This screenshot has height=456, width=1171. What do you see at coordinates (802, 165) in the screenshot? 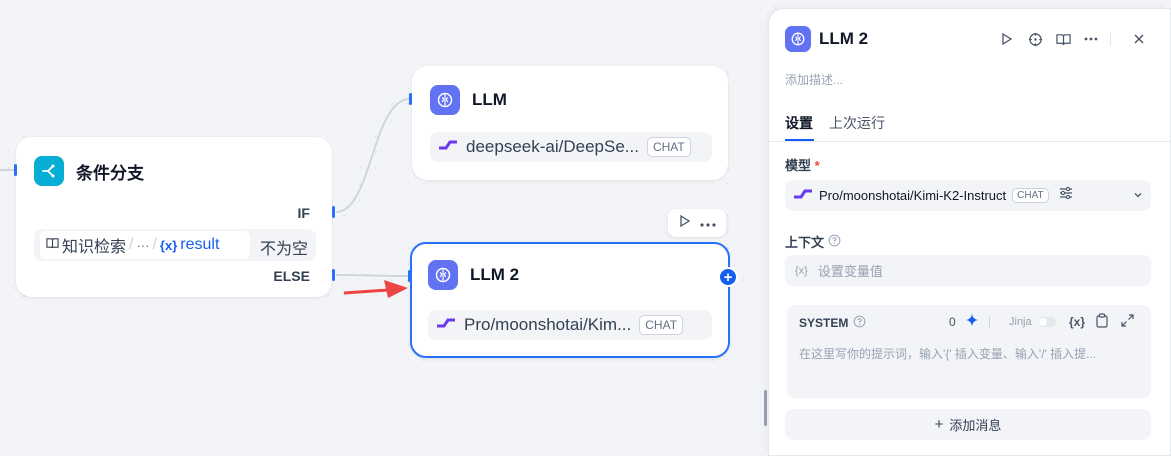
I see `model-label: 模型 *` at bounding box center [802, 165].